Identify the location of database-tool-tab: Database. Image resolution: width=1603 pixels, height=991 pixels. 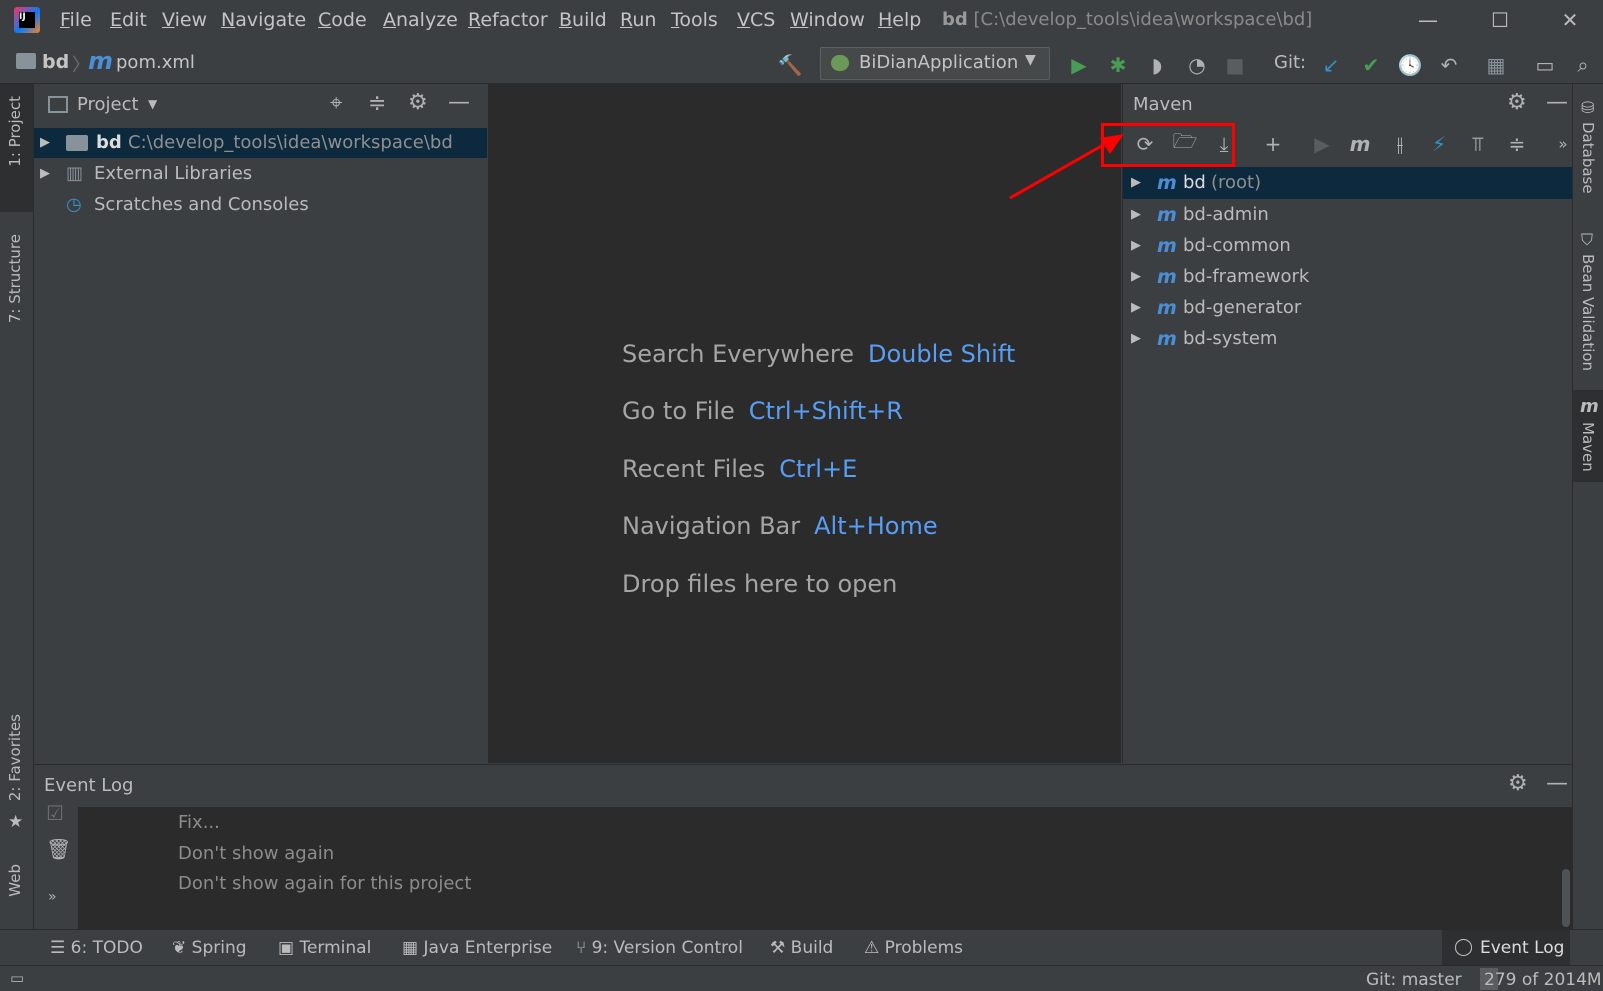
(1588, 158).